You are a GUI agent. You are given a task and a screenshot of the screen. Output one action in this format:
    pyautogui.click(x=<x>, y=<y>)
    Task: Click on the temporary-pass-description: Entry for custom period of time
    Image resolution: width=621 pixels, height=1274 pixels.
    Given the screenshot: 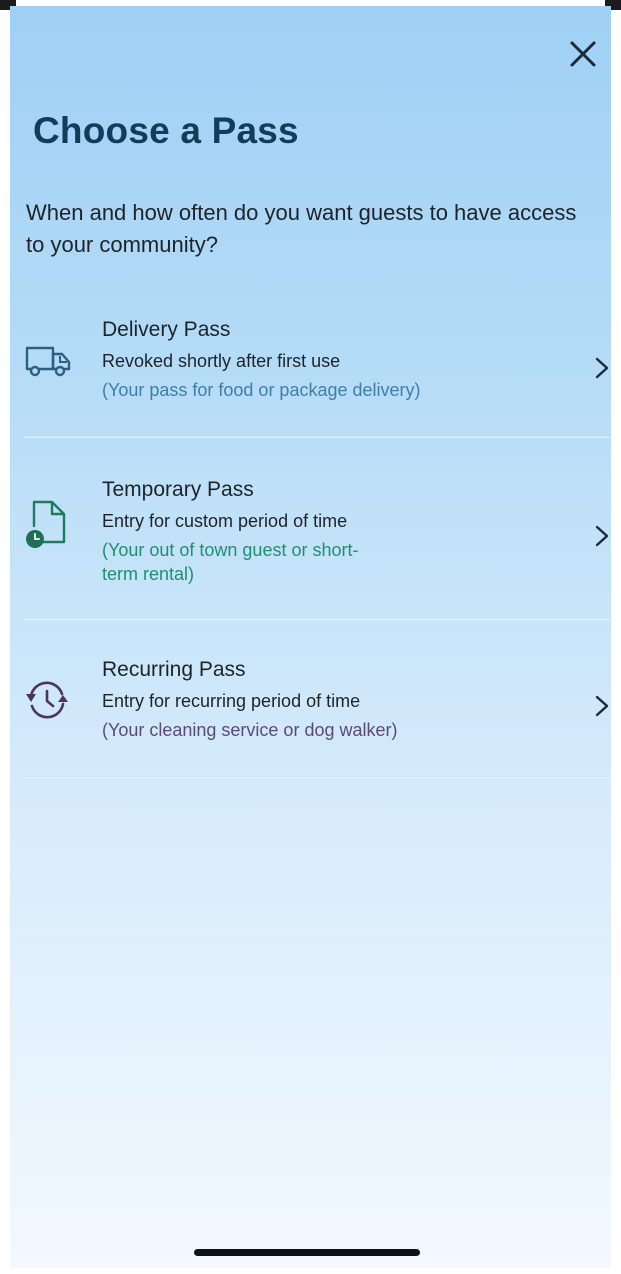 What is the action you would take?
    pyautogui.click(x=225, y=521)
    